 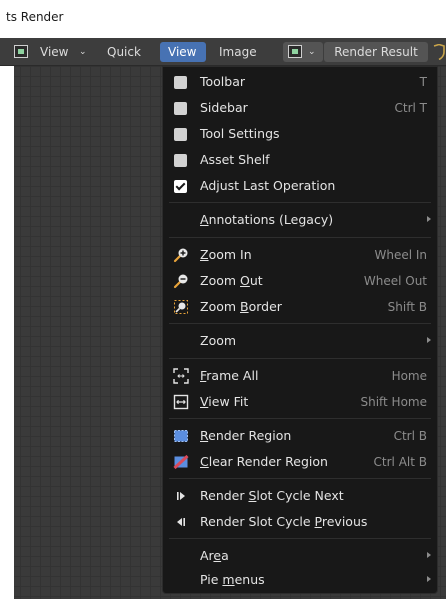 I want to click on zoom-in-icon, so click(x=180, y=255).